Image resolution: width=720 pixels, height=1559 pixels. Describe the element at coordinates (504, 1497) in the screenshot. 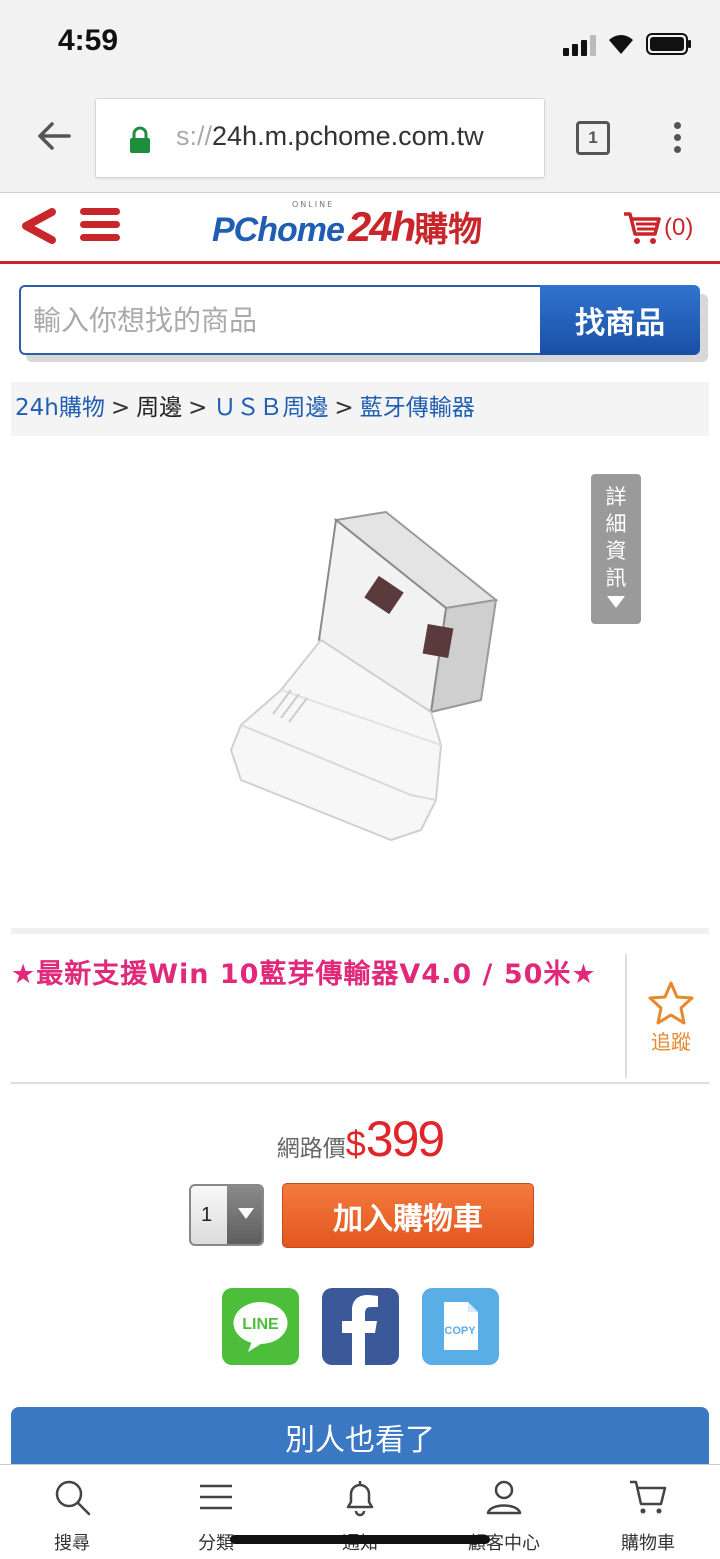

I see `user-icon` at that location.